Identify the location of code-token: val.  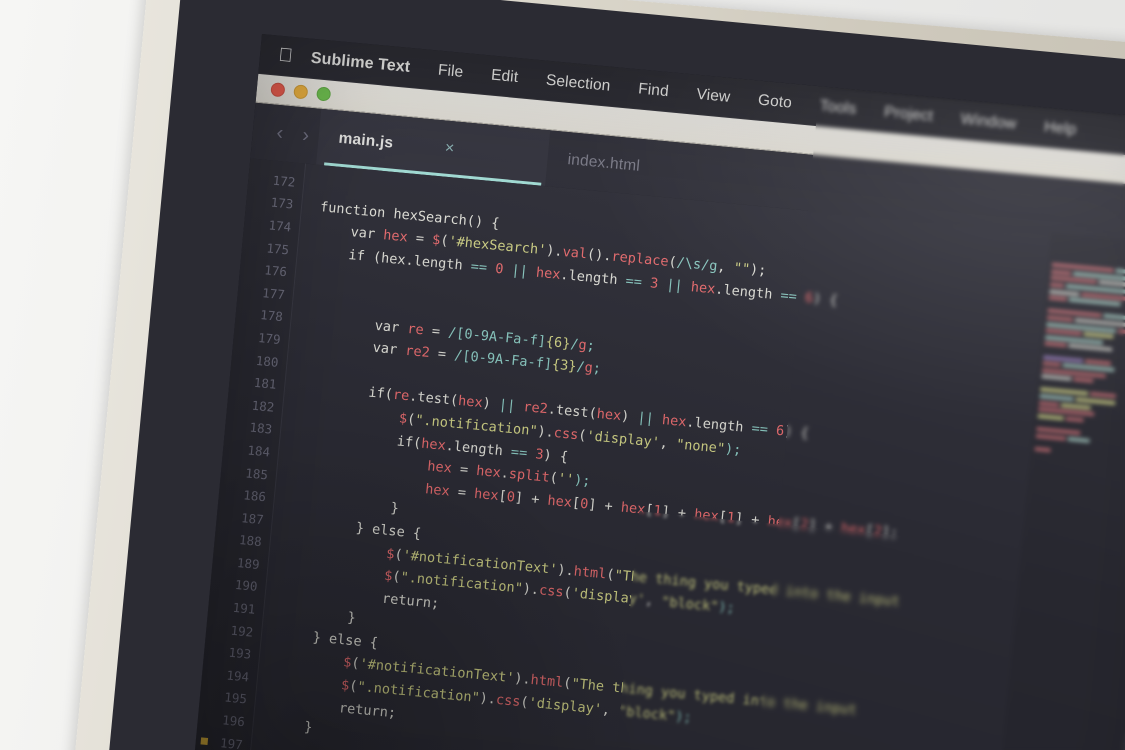
(574, 253).